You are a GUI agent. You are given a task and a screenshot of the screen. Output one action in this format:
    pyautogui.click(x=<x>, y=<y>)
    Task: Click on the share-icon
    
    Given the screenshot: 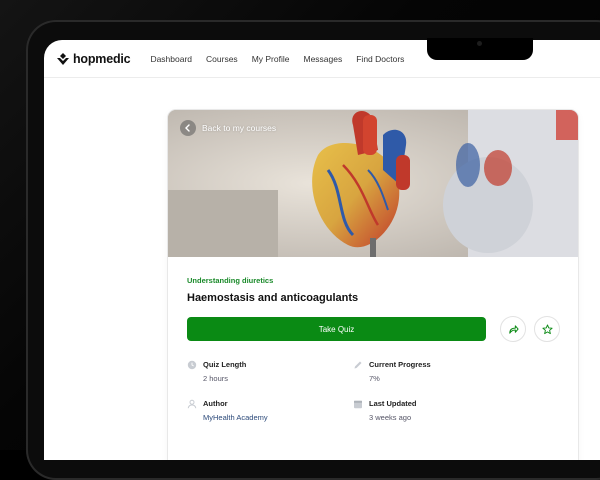 What is the action you would take?
    pyautogui.click(x=513, y=329)
    